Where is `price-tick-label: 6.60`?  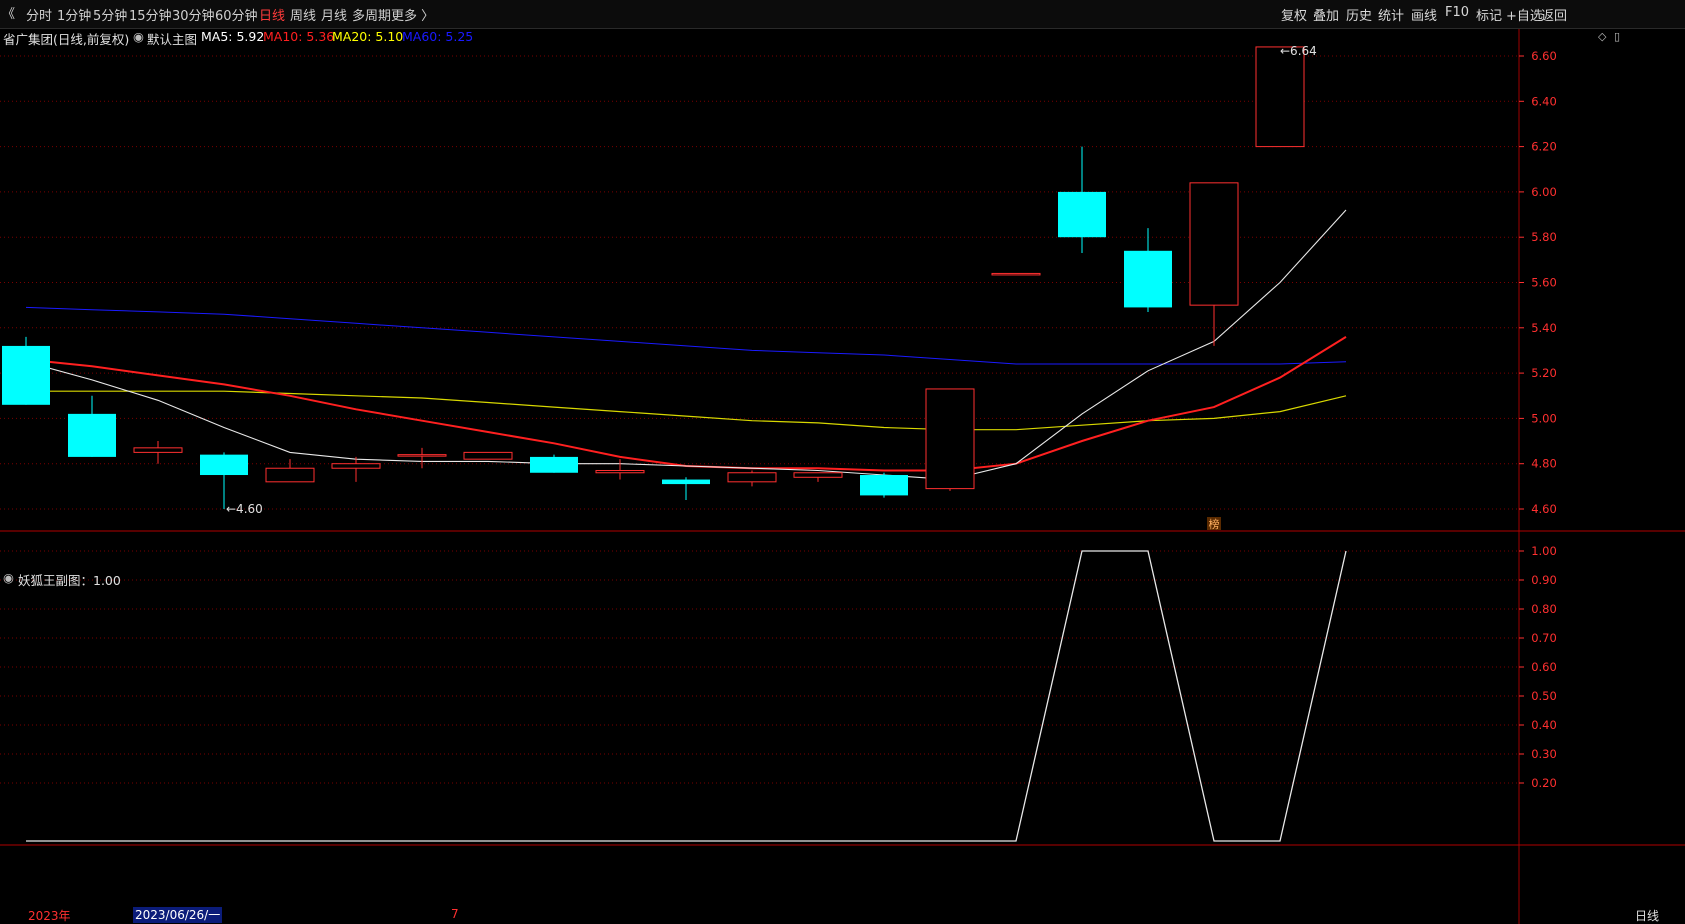
price-tick-label: 6.60 is located at coordinates (1544, 56).